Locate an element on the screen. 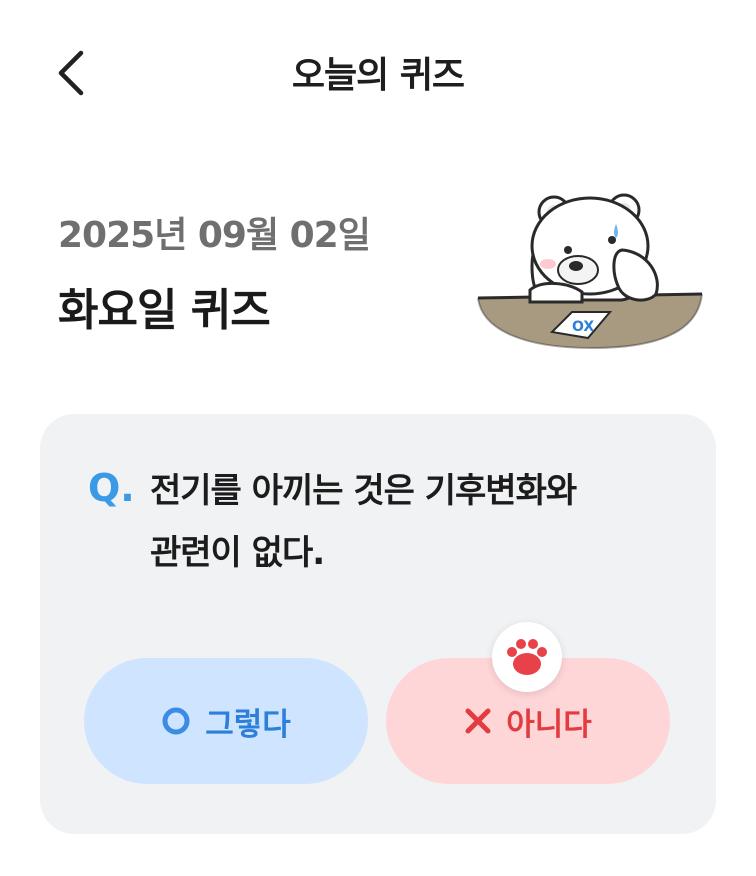 This screenshot has height=876, width=756. question-text: 전기를 아끼는 것은 기후변화와 관련이 없다. is located at coordinates (410, 522).